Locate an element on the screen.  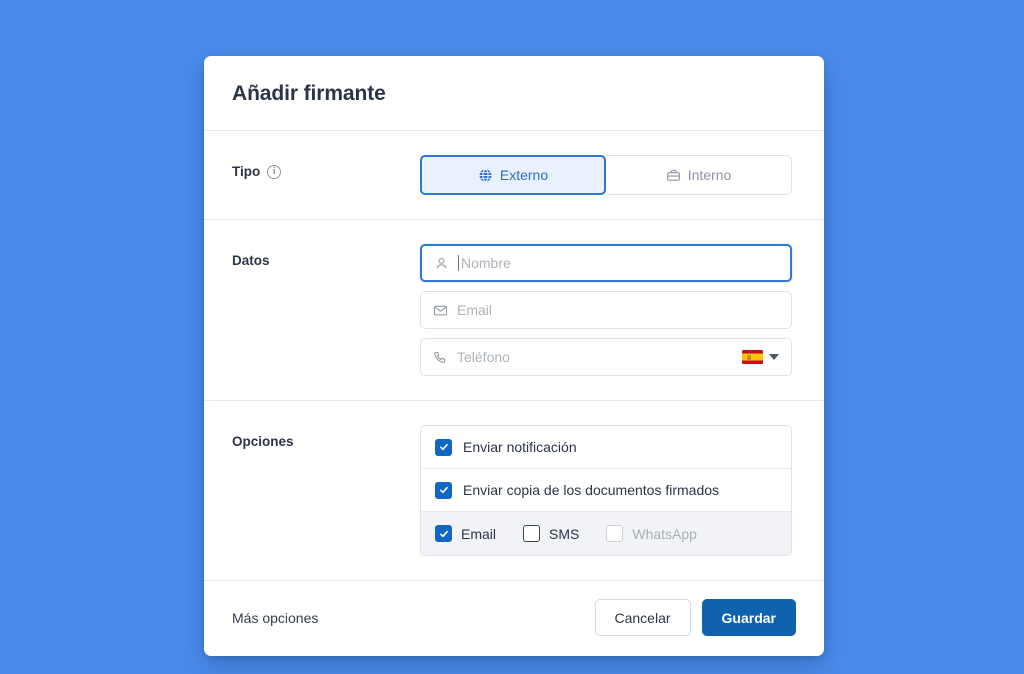
channel-label-sms: SMS is located at coordinates (564, 533).